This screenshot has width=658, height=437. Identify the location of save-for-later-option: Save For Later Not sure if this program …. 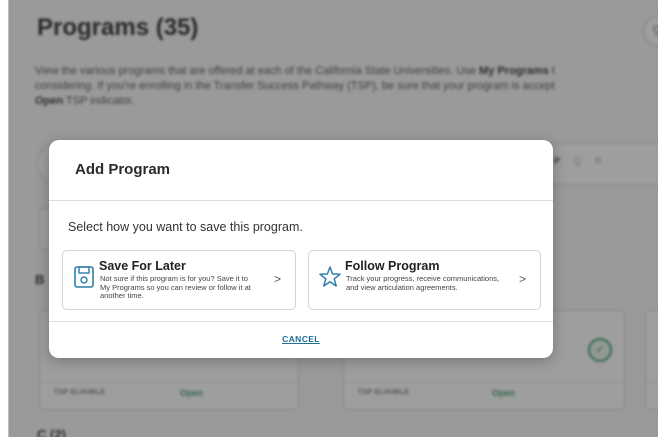
(179, 280).